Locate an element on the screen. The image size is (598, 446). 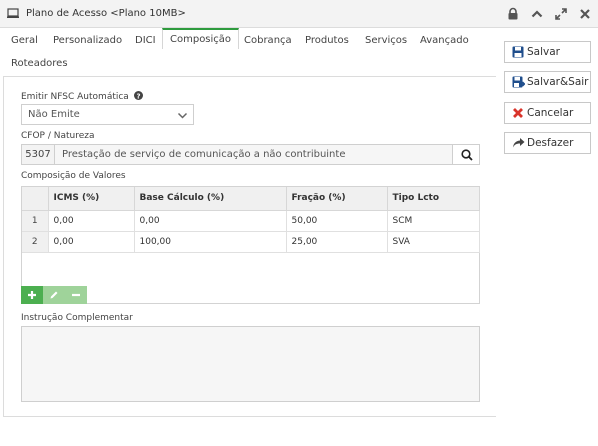
grid-header-icms: ICMS (%) is located at coordinates (91, 199).